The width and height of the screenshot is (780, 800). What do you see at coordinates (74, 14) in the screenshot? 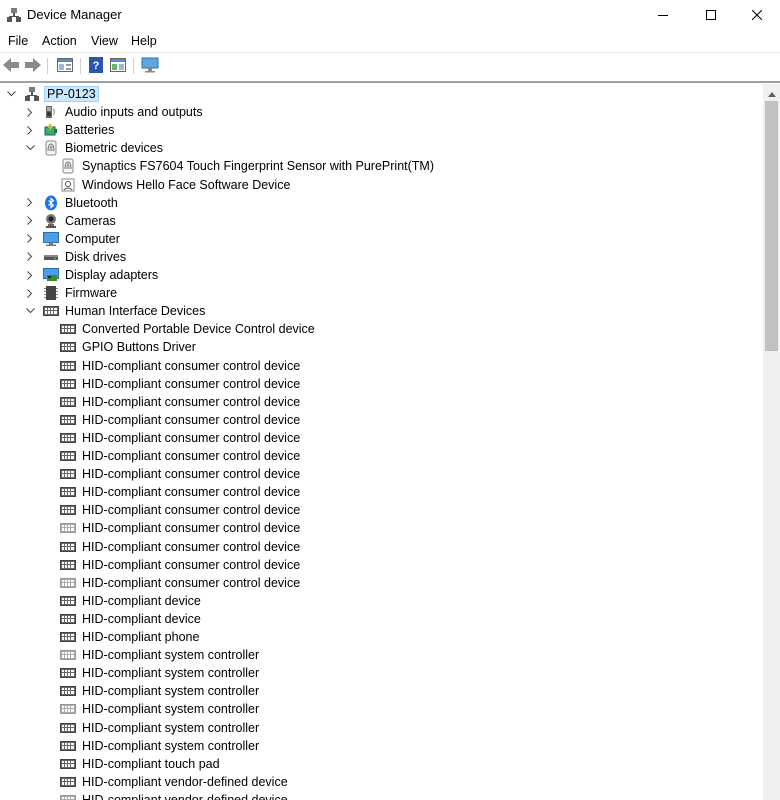
I see `window-title: Device Manager` at bounding box center [74, 14].